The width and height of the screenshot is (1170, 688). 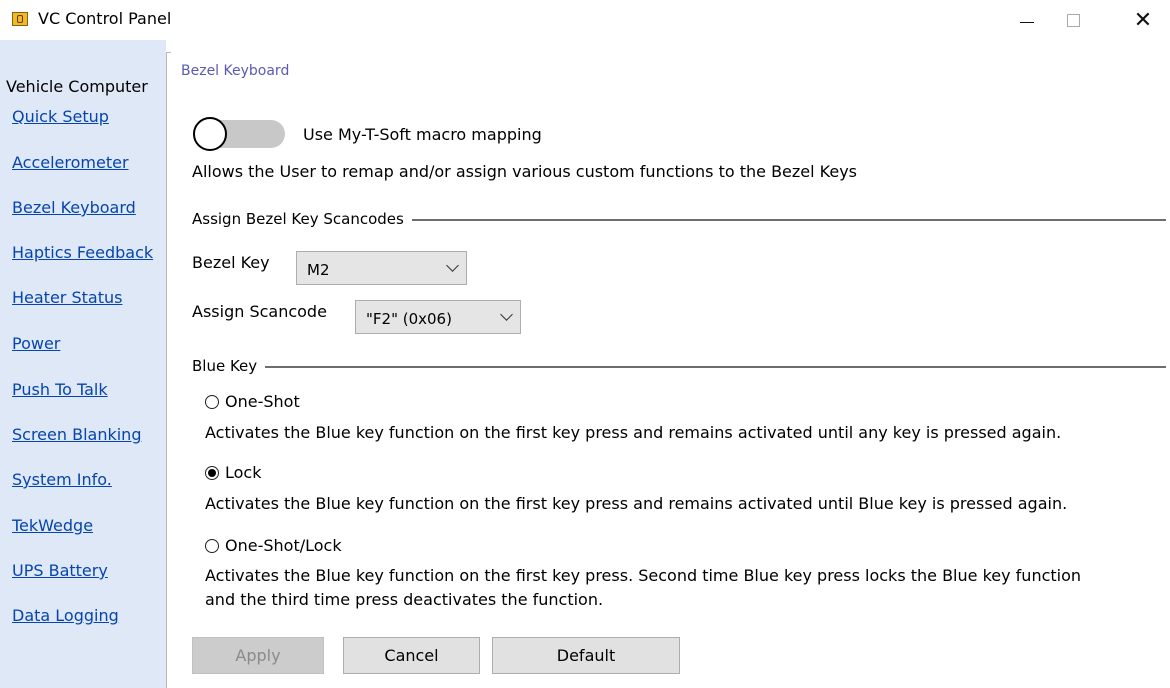 What do you see at coordinates (76, 434) in the screenshot?
I see `sidebar-item-screen-blanking: Screen Blanking` at bounding box center [76, 434].